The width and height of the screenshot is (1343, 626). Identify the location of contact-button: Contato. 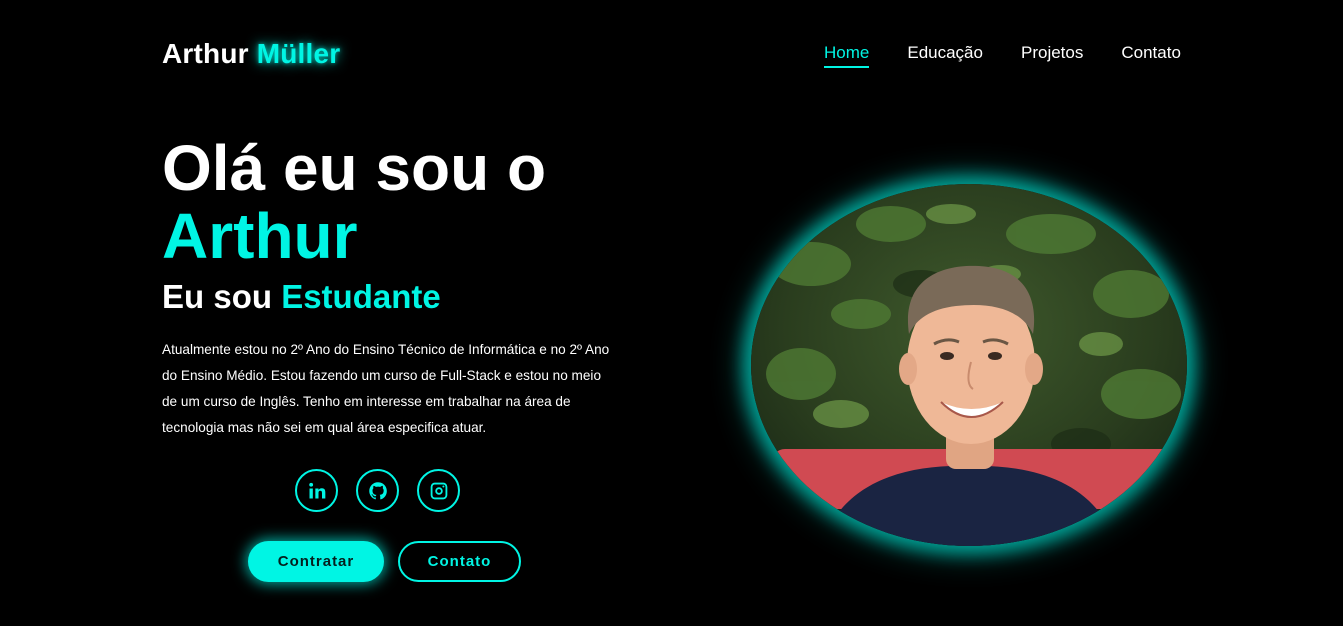
(459, 561).